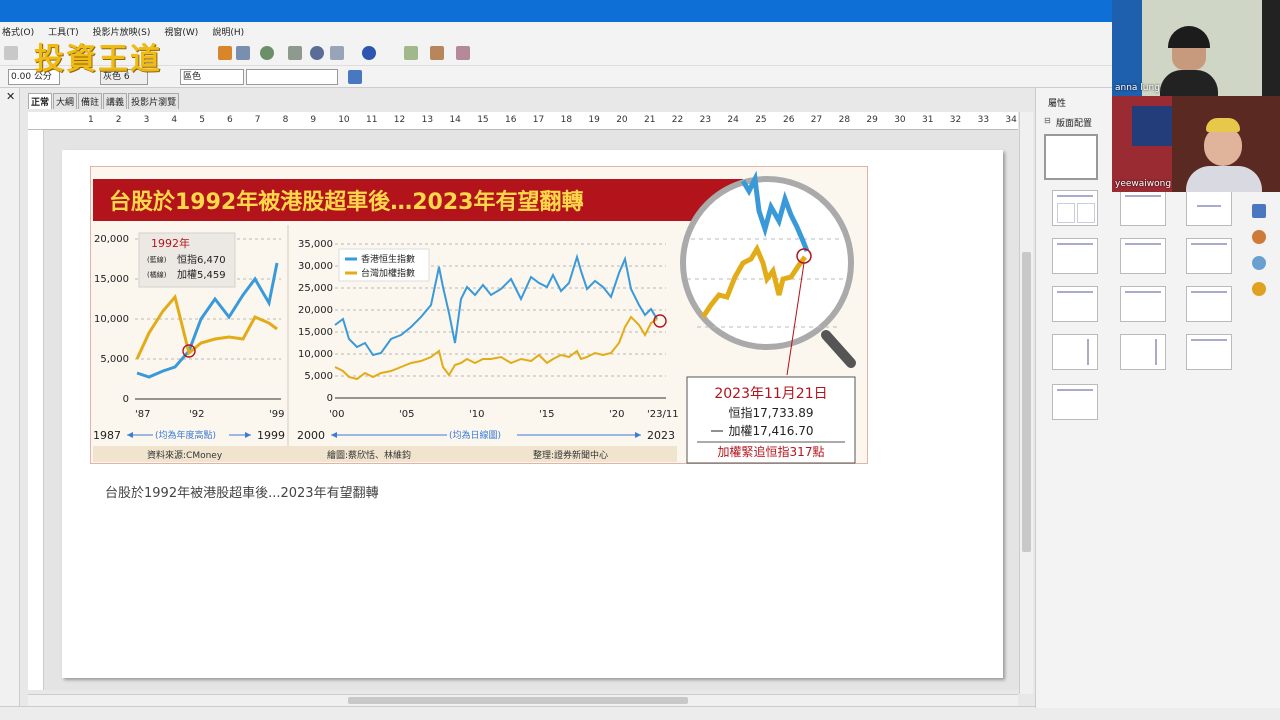 The image size is (1280, 720). What do you see at coordinates (228, 31) in the screenshot?
I see `menu-help: 說明(H)` at bounding box center [228, 31].